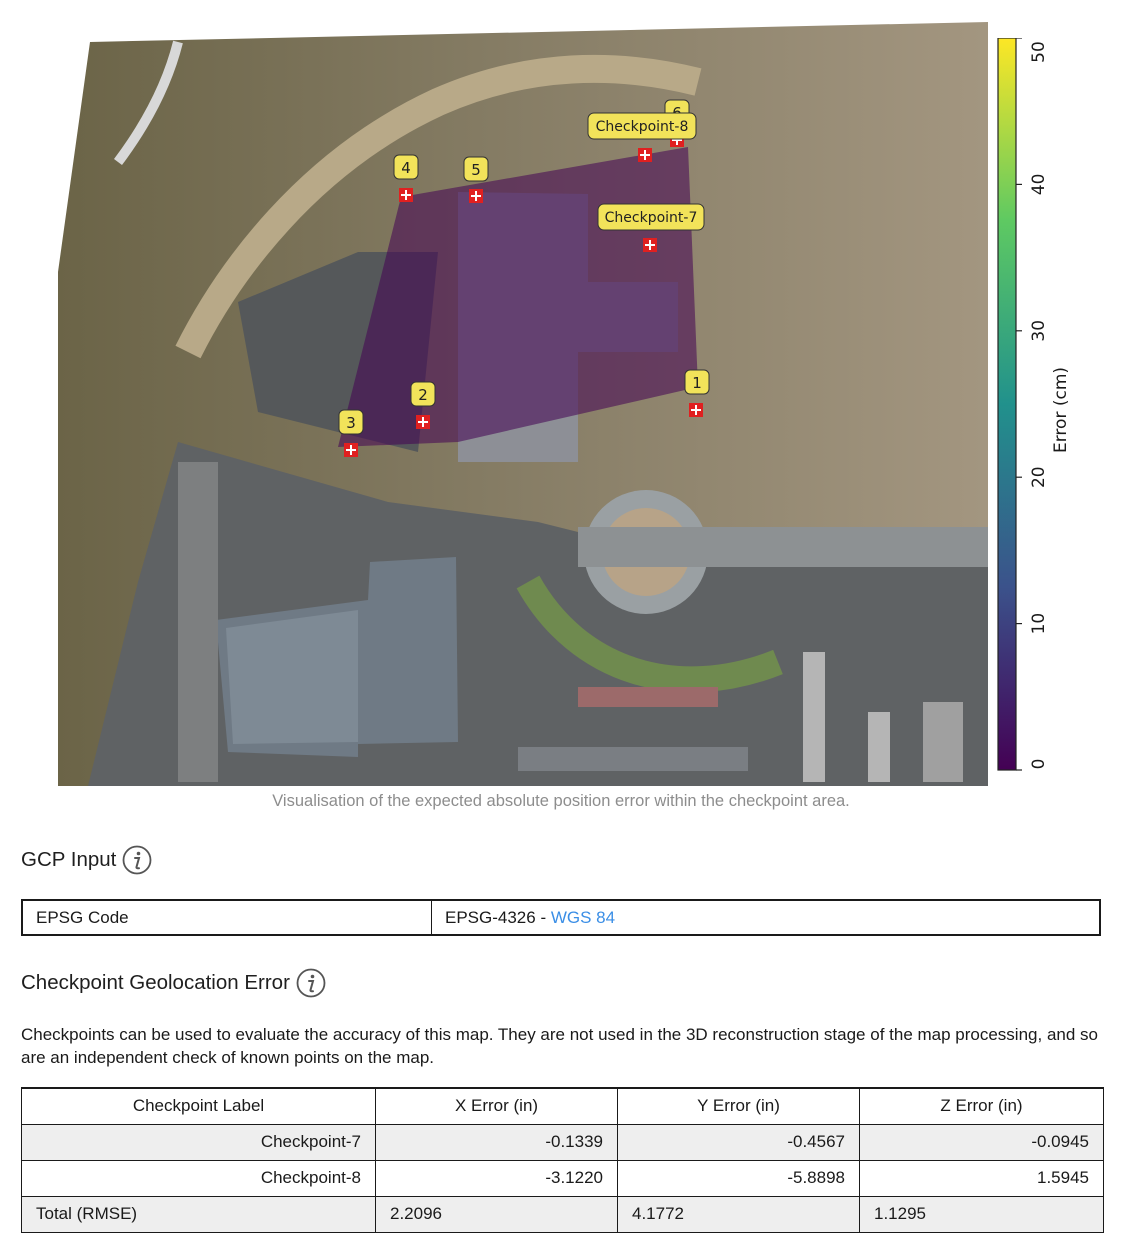 The width and height of the screenshot is (1126, 1248). I want to click on svg-text: 2, so click(423, 395).